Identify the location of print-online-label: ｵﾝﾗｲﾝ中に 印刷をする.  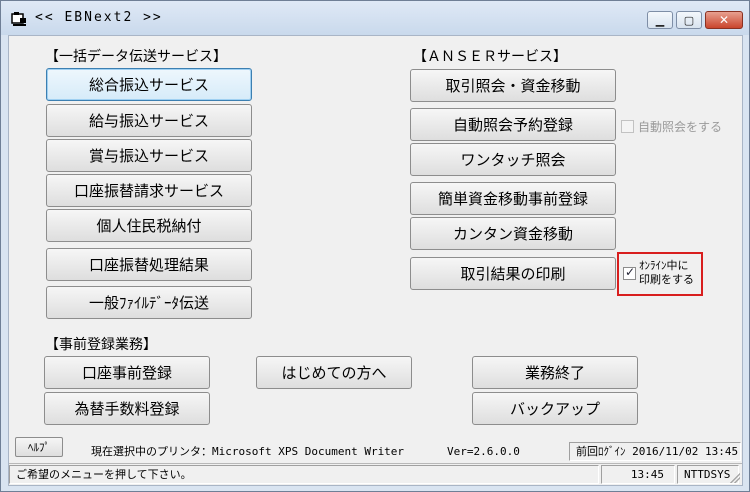
(666, 273).